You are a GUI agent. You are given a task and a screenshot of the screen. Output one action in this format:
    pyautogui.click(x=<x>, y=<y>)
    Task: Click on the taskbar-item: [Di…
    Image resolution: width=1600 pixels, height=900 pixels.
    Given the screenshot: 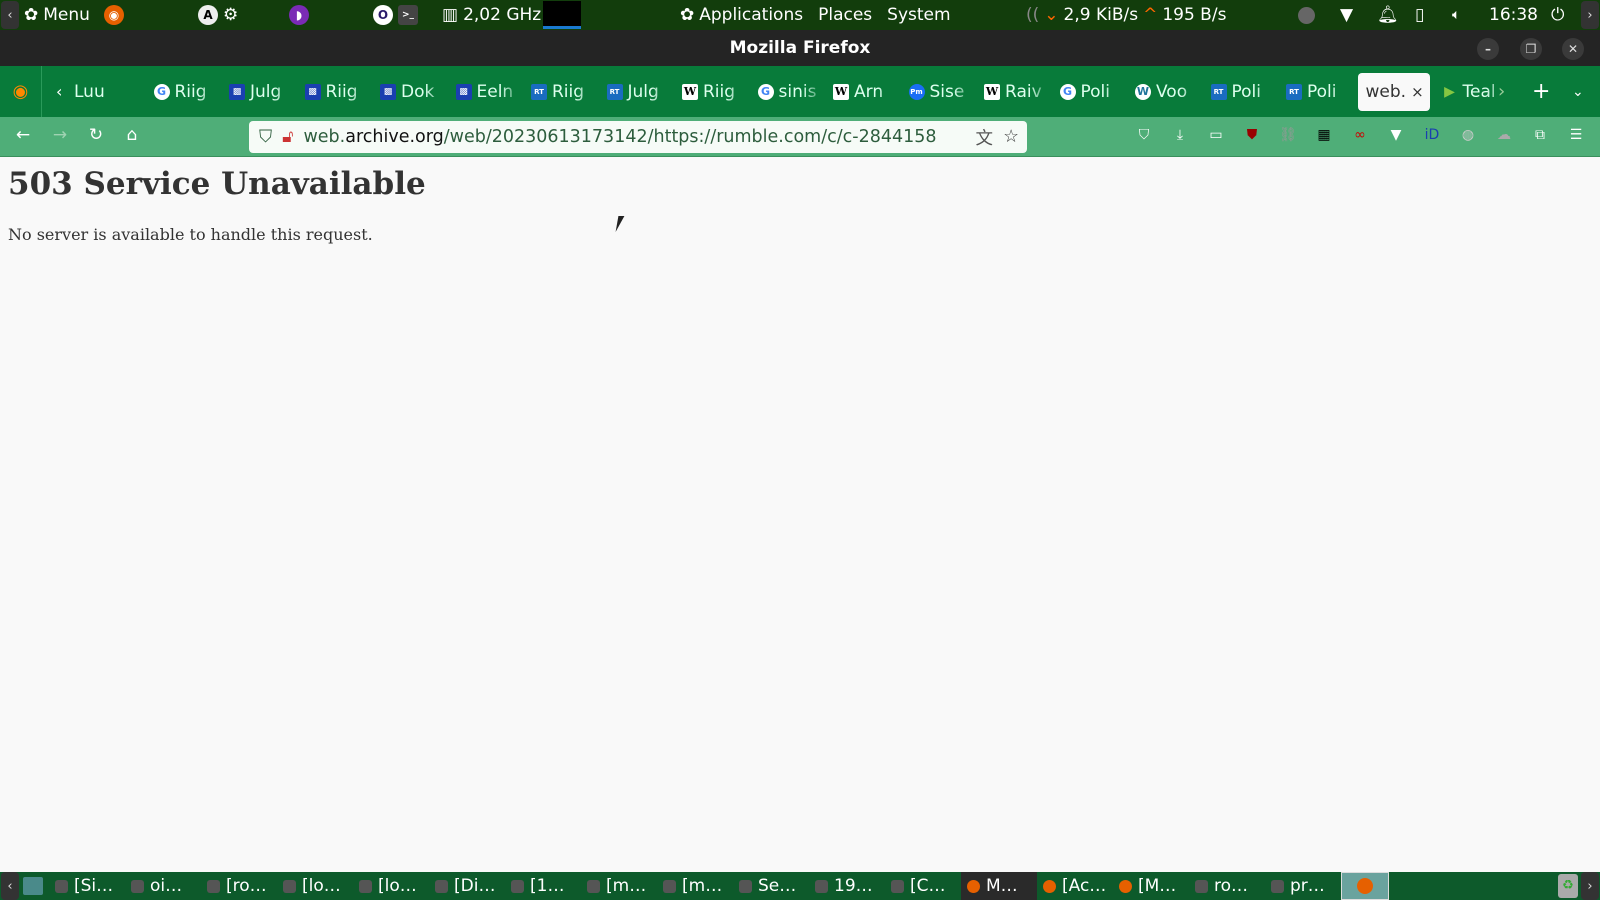 What is the action you would take?
    pyautogui.click(x=467, y=886)
    